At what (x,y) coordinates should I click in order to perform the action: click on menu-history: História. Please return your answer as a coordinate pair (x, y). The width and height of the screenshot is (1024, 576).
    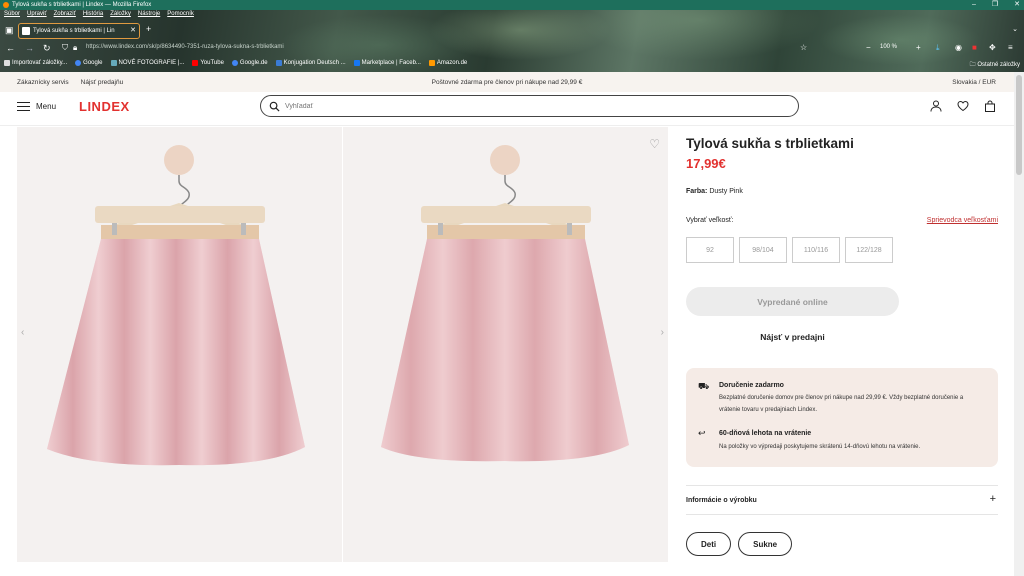
    Looking at the image, I should click on (93, 14).